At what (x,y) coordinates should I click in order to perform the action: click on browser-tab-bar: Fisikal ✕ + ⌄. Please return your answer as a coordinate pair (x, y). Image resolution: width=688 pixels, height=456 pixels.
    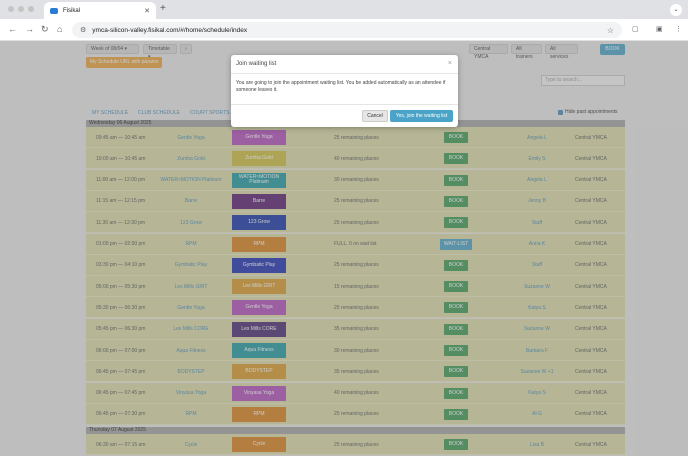
    Looking at the image, I should click on (344, 9).